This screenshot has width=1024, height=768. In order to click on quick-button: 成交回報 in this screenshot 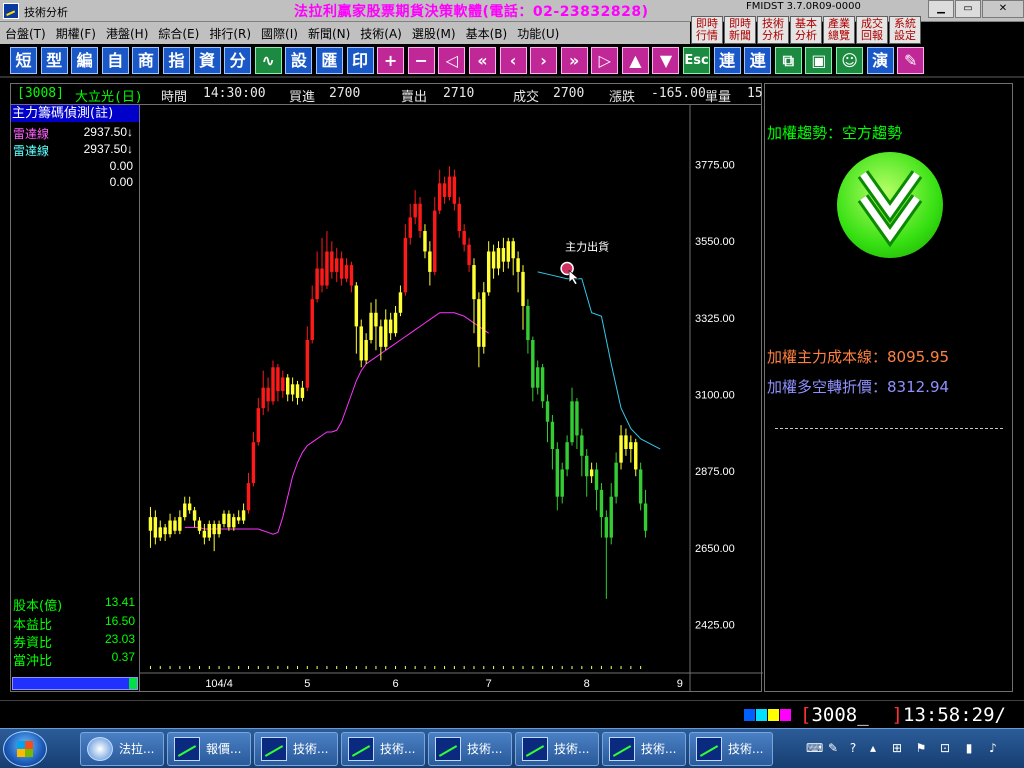, I will do `click(872, 30)`.